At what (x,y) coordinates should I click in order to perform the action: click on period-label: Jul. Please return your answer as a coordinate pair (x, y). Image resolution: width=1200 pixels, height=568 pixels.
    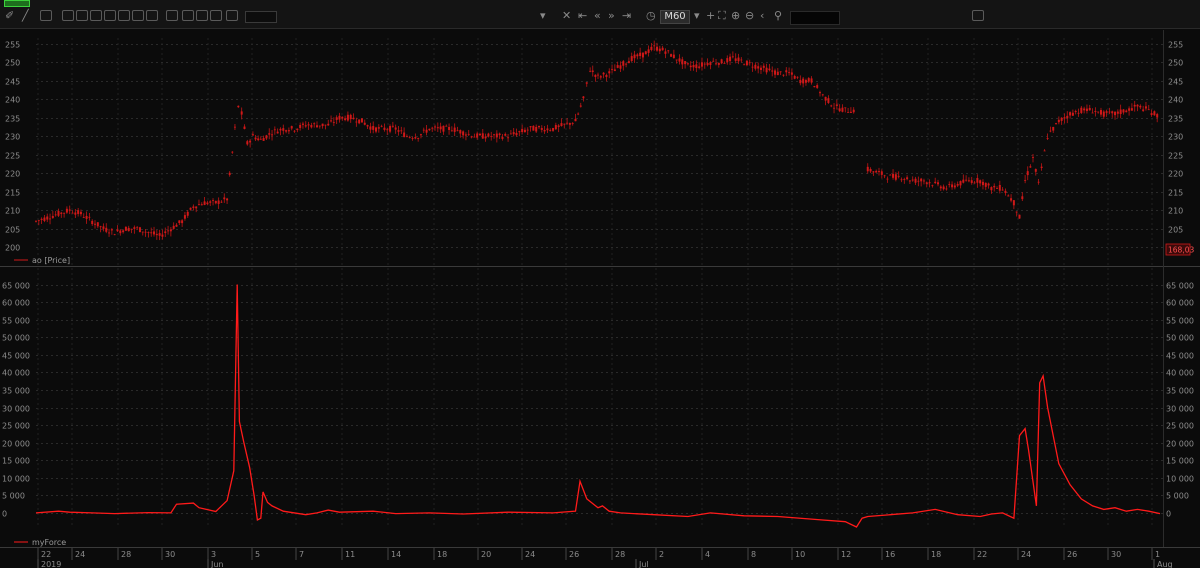
    Looking at the image, I should click on (643, 564).